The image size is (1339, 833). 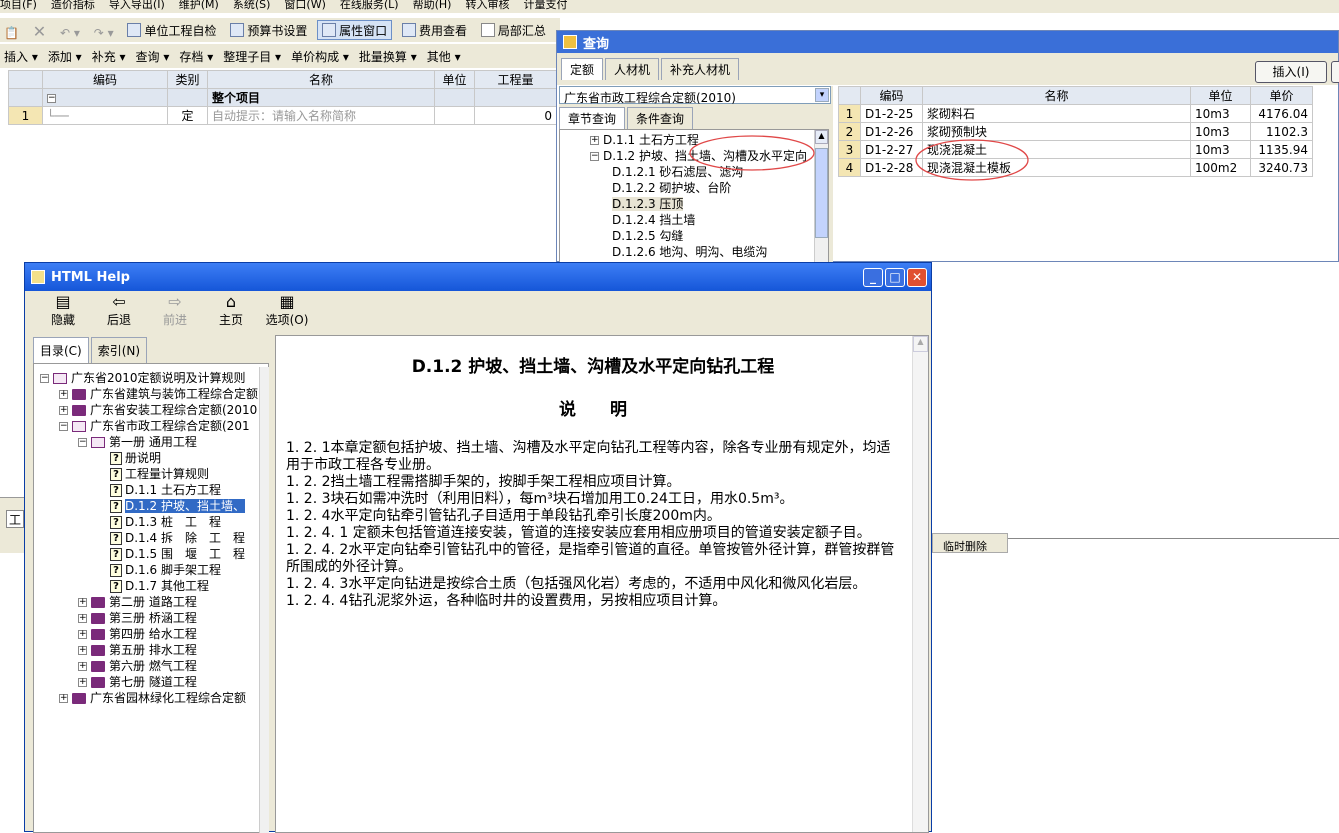 What do you see at coordinates (1056, 95) in the screenshot?
I see `result-col-name: 名称` at bounding box center [1056, 95].